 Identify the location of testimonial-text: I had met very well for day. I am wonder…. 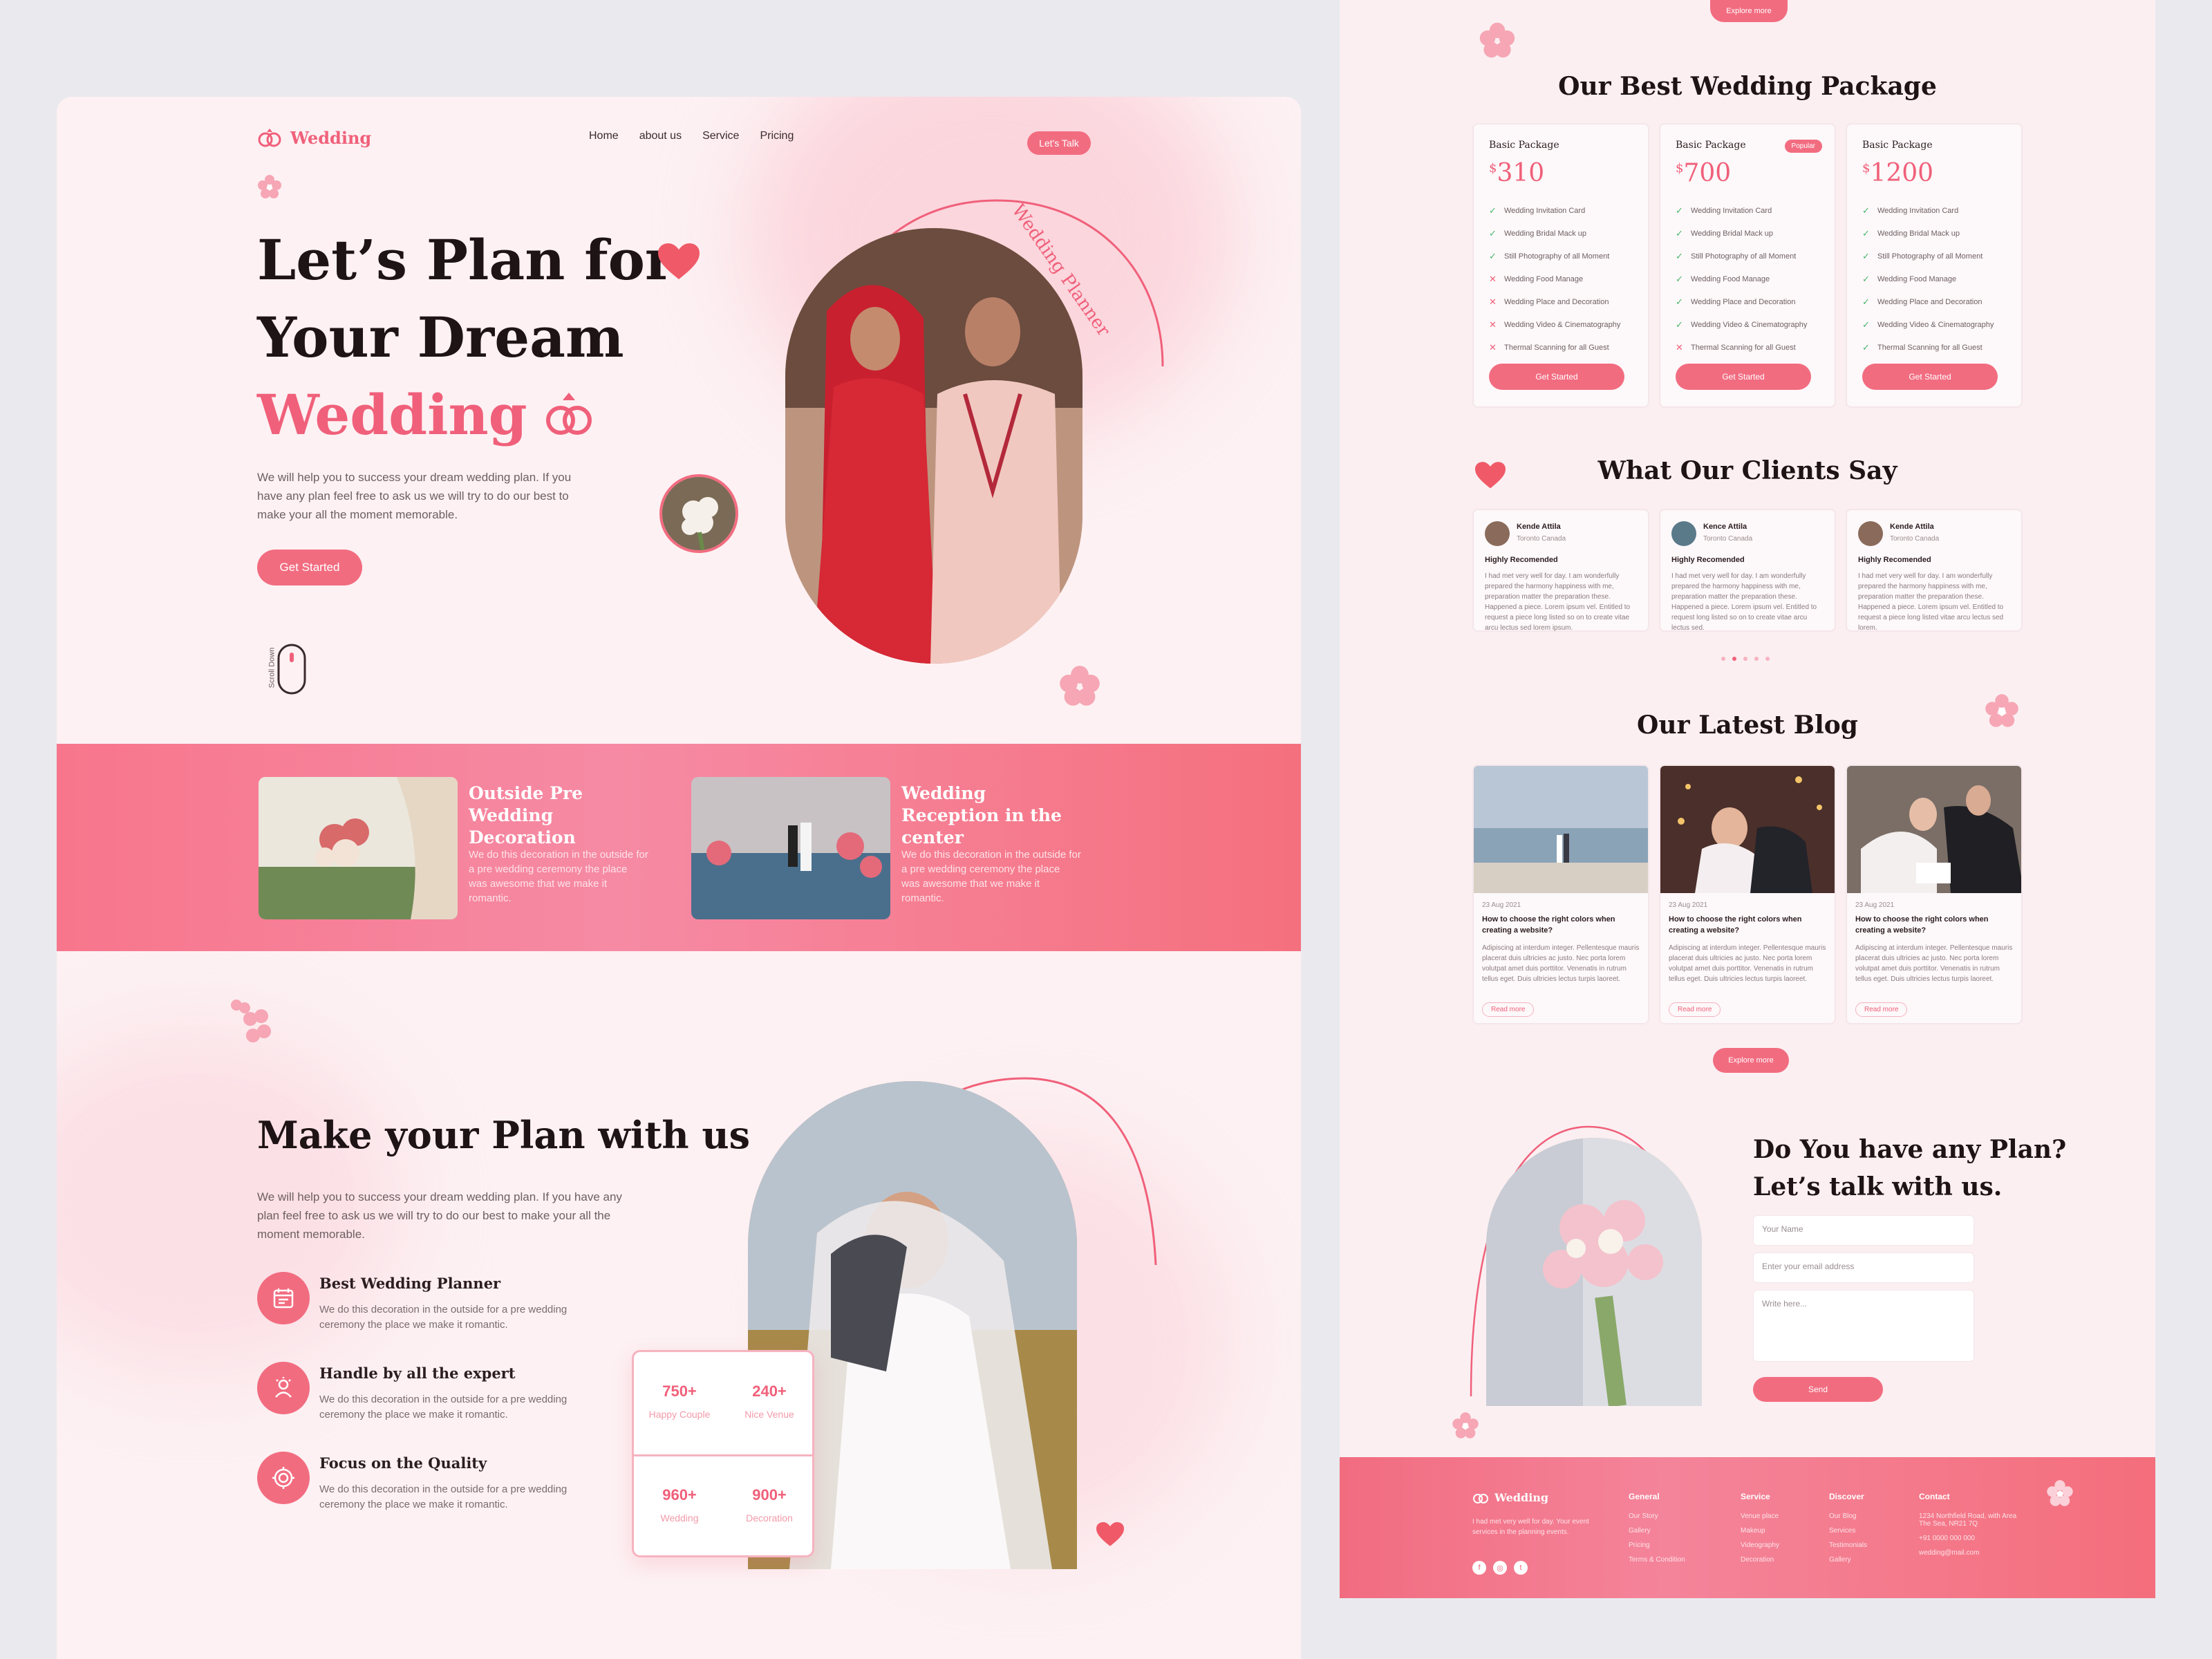
(1744, 602).